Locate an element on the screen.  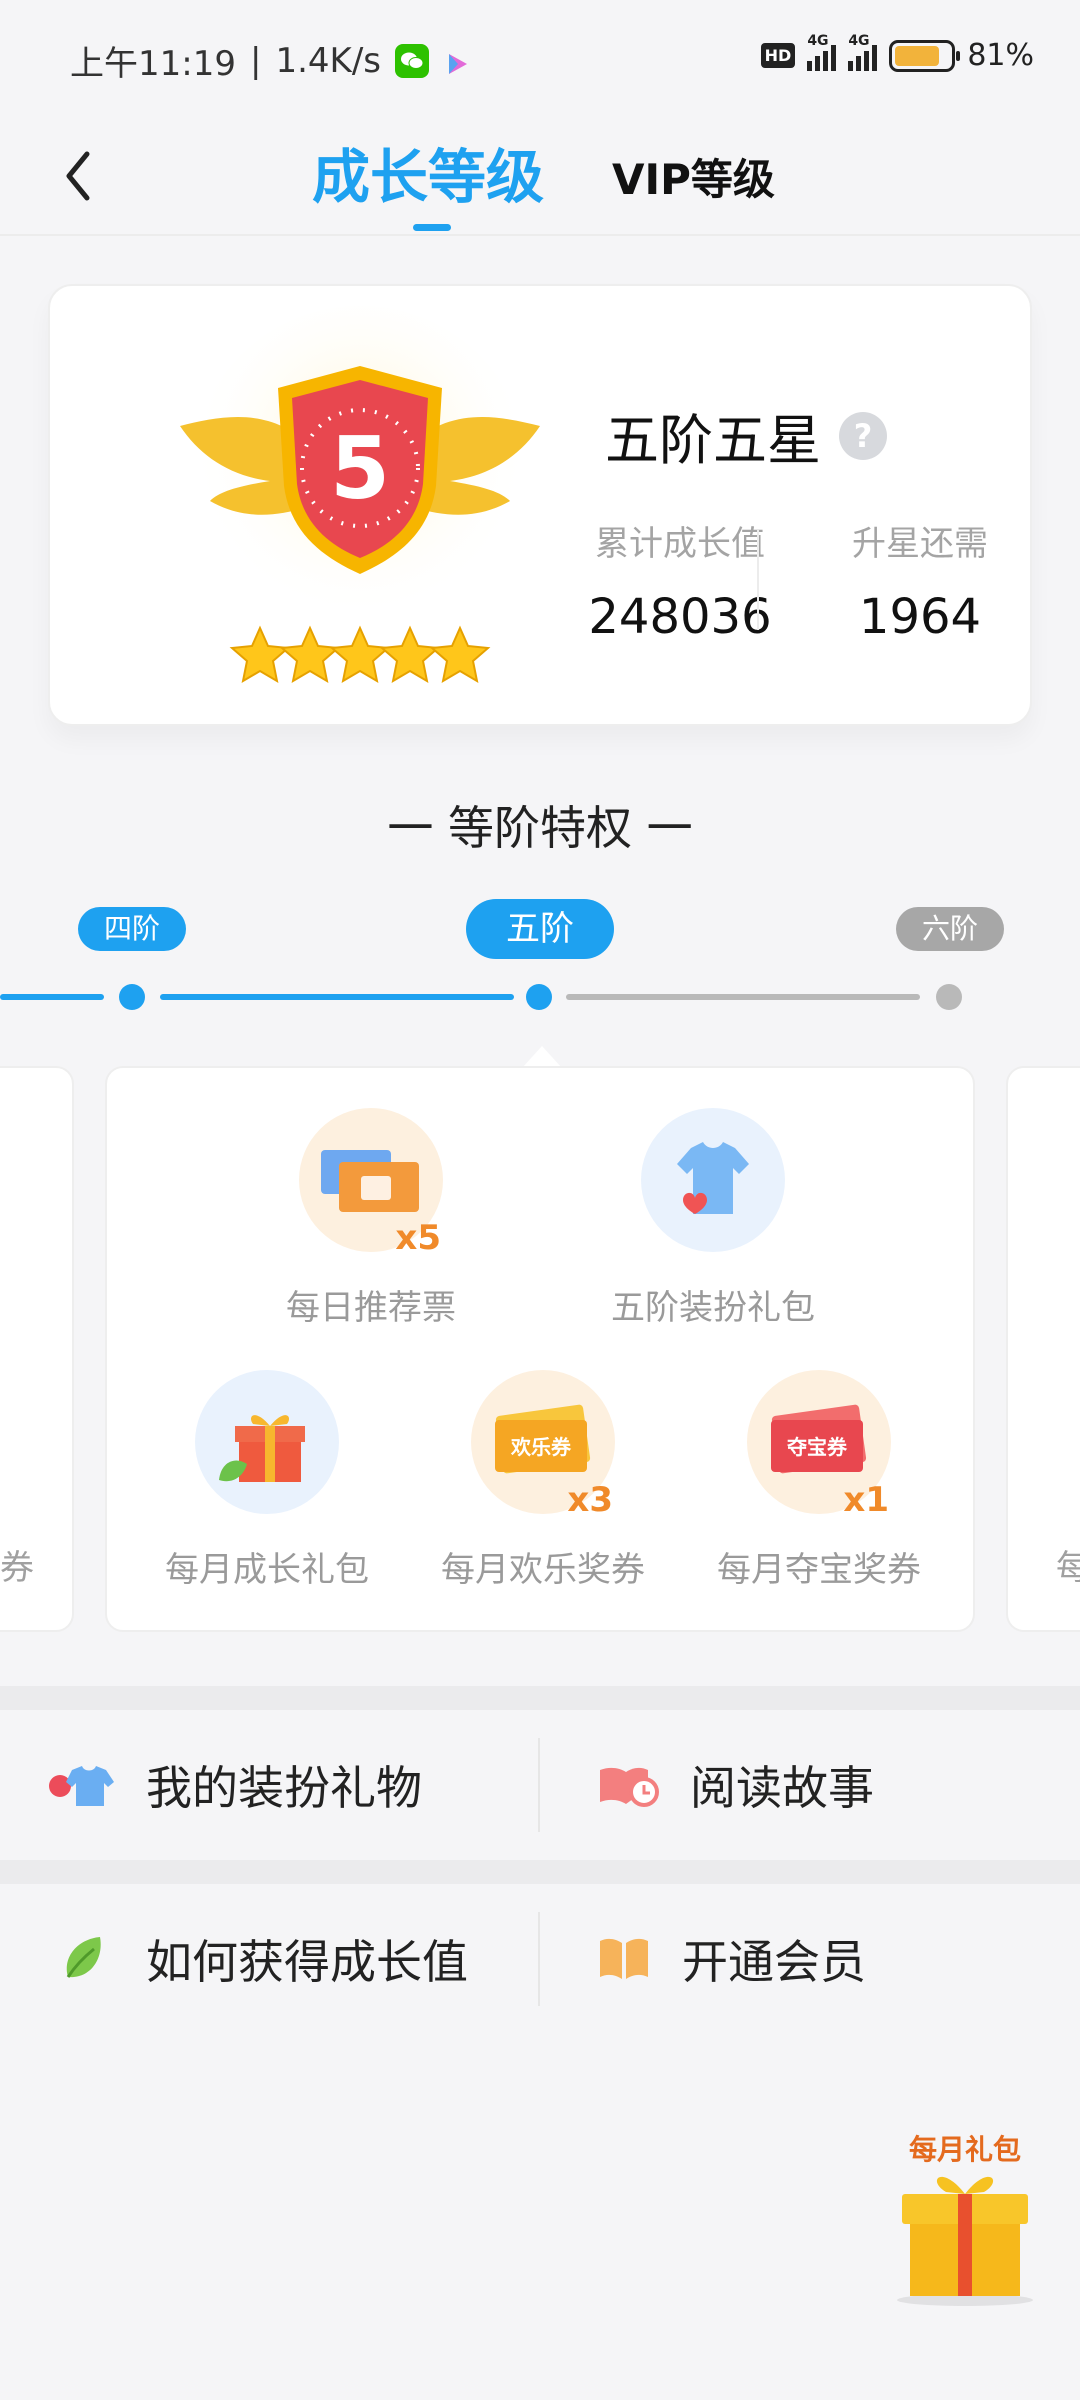
privilege-monthly-growth-pack: 每月成长礼包 is located at coordinates (267, 1480).